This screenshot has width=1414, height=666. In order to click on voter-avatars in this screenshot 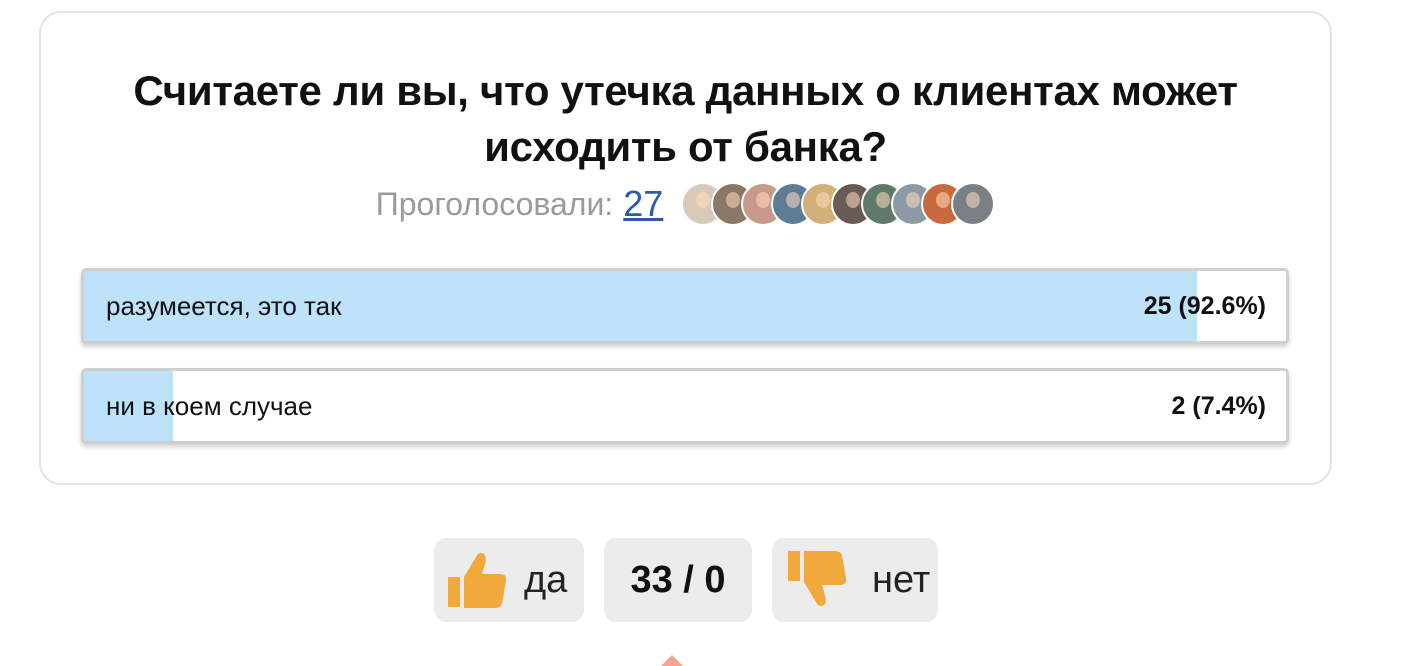, I will do `click(838, 204)`.